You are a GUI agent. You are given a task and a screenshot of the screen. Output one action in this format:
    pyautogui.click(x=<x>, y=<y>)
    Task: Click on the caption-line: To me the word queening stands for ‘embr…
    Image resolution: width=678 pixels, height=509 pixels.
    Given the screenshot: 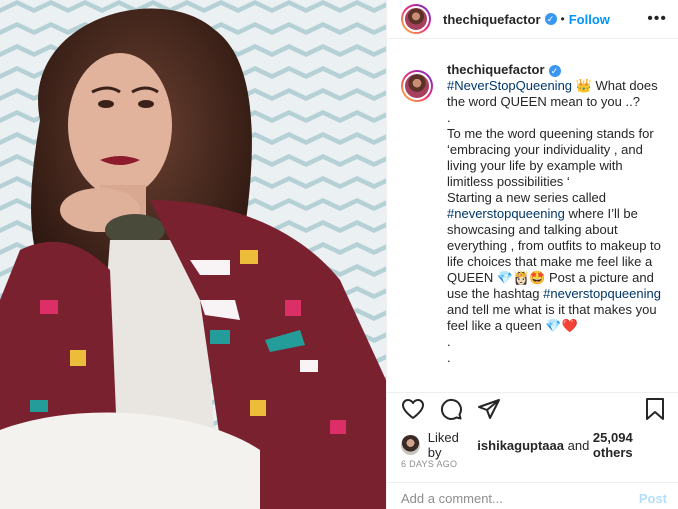 What is the action you would take?
    pyautogui.click(x=552, y=157)
    